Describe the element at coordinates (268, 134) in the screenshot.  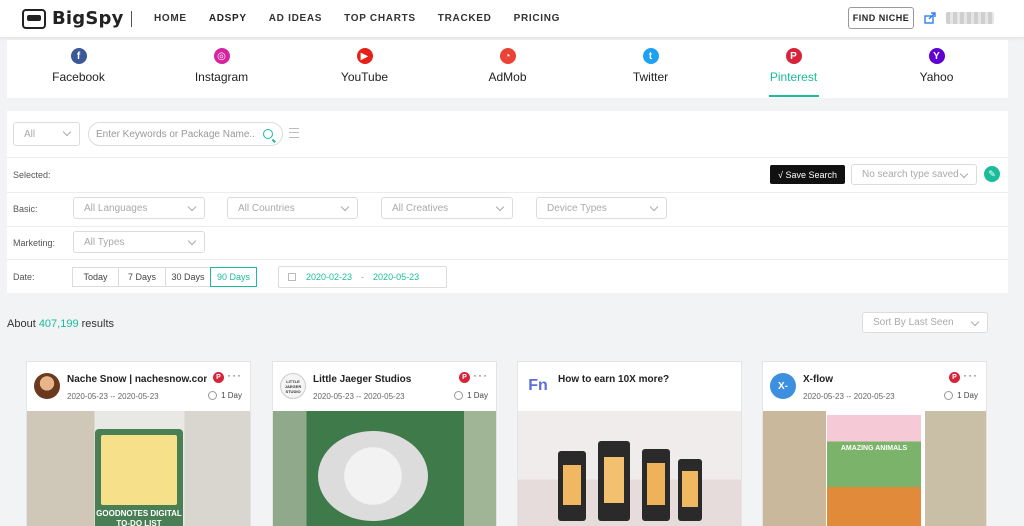
I see `search-icon` at that location.